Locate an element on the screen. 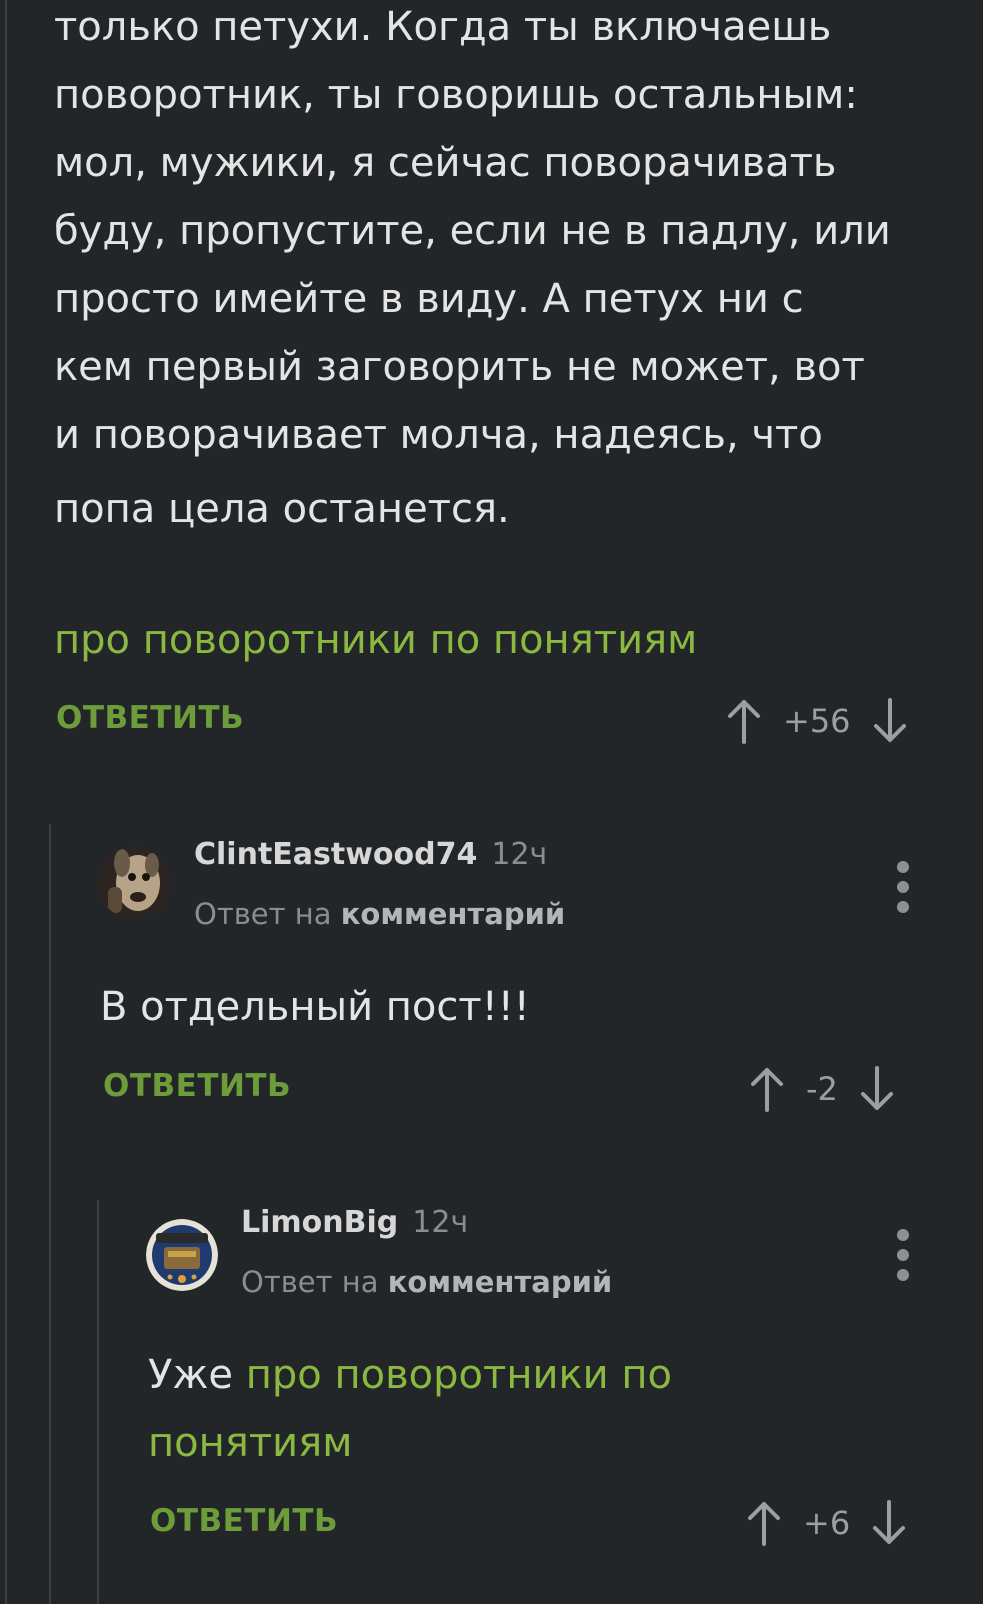 This screenshot has height=1604, width=983. comment-line: буду, пропустите, если не в падлу, или is located at coordinates (472, 231).